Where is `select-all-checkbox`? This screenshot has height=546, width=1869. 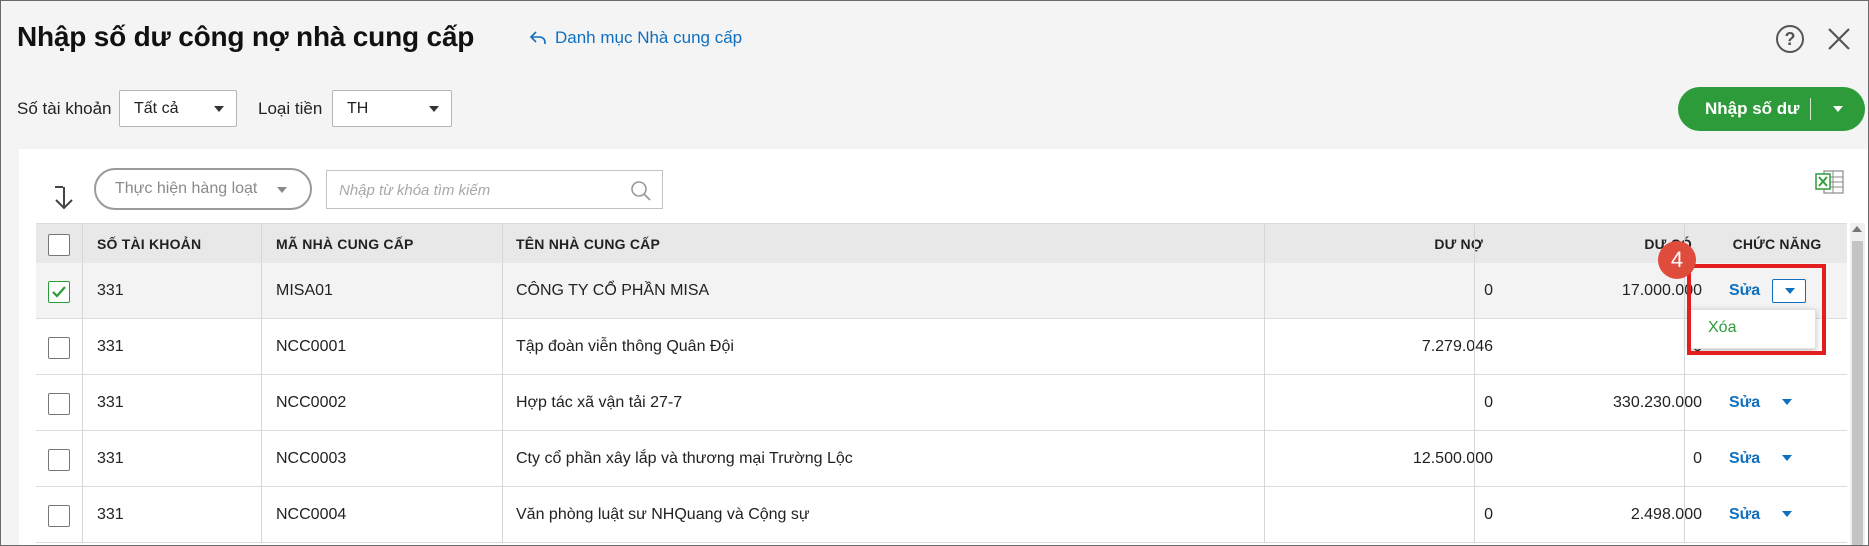 select-all-checkbox is located at coordinates (59, 245).